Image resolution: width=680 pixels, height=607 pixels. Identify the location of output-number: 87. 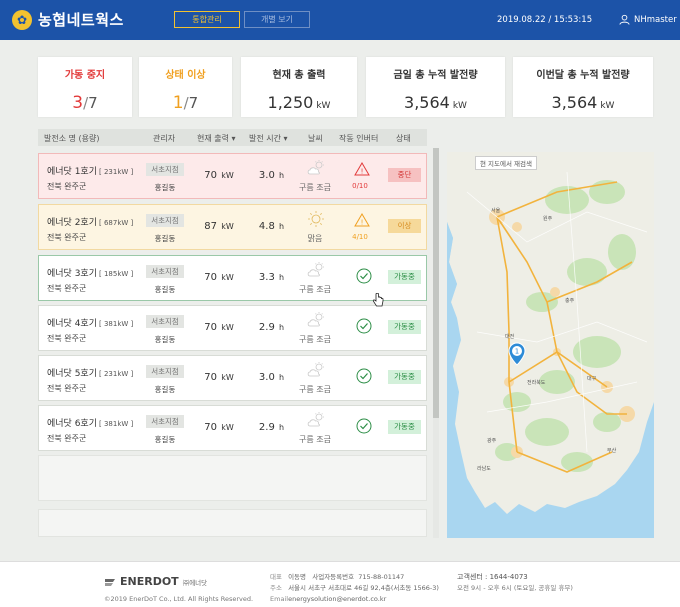
(210, 226).